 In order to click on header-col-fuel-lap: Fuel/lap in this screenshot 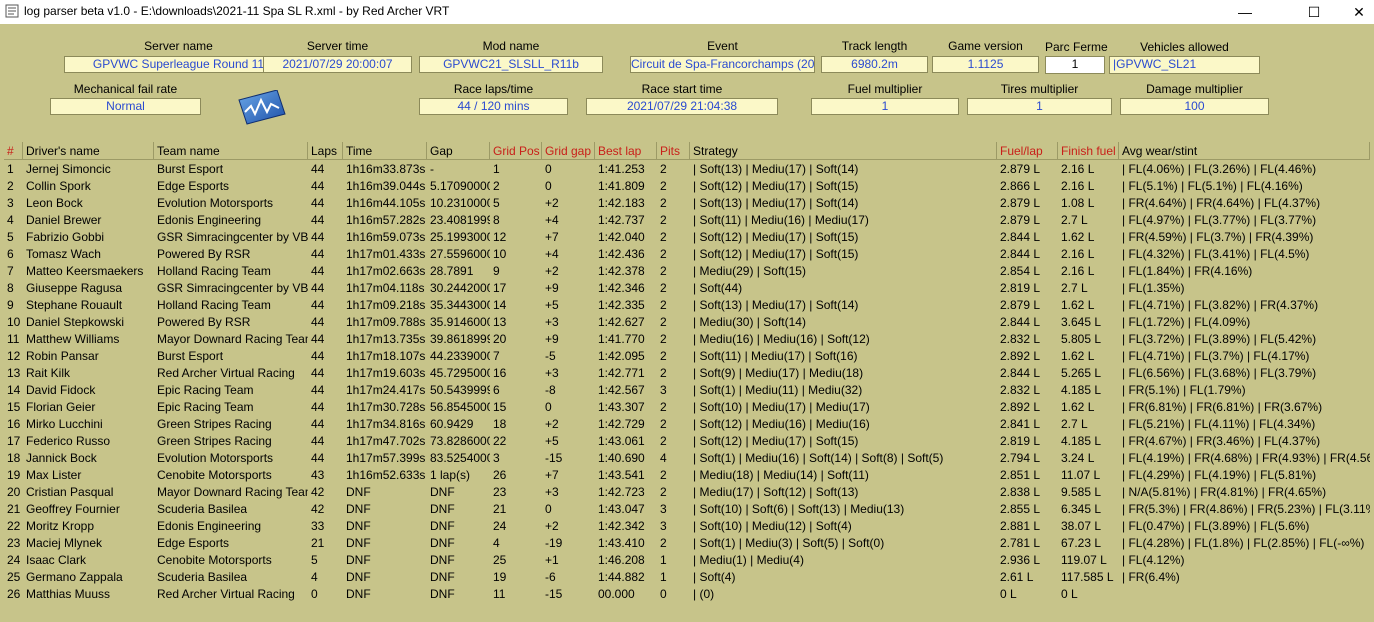, I will do `click(1027, 151)`.